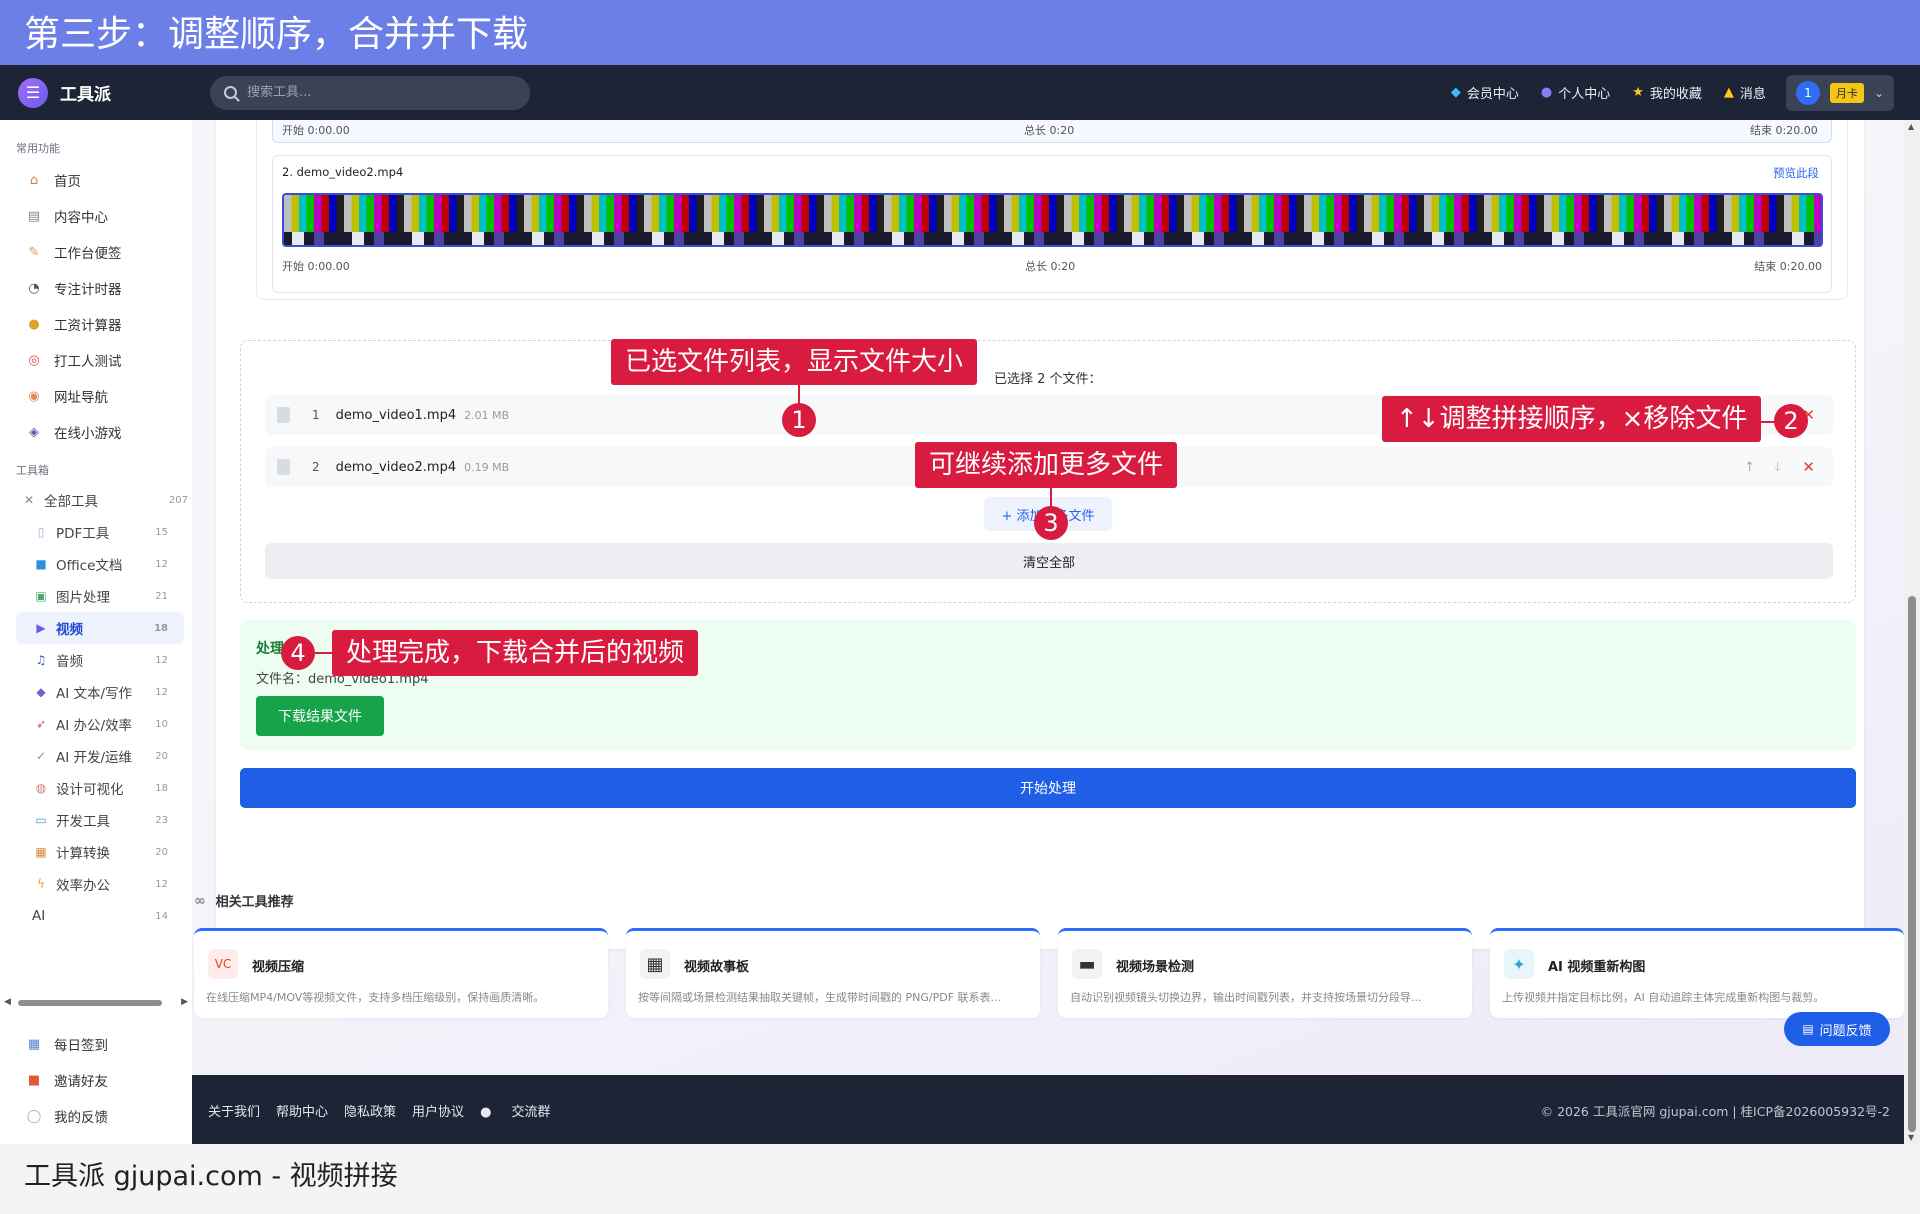 This screenshot has height=1214, width=1920. Describe the element at coordinates (184, 1002) in the screenshot. I see `scroll-right-icon: ▶` at that location.